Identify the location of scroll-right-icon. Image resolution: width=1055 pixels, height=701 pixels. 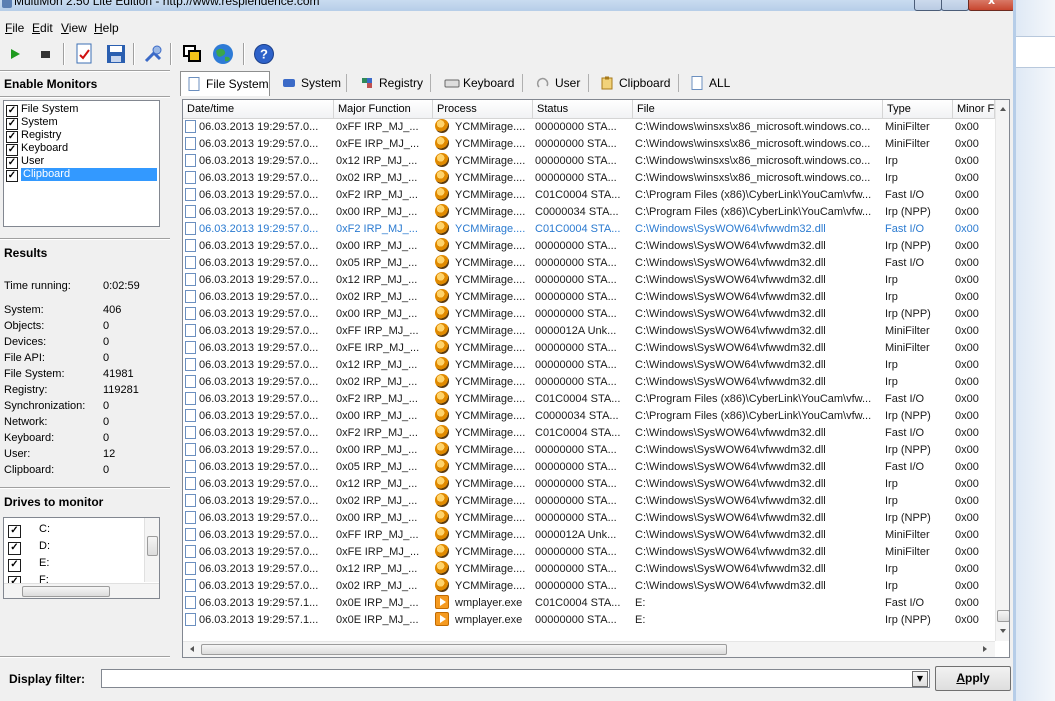
(985, 649).